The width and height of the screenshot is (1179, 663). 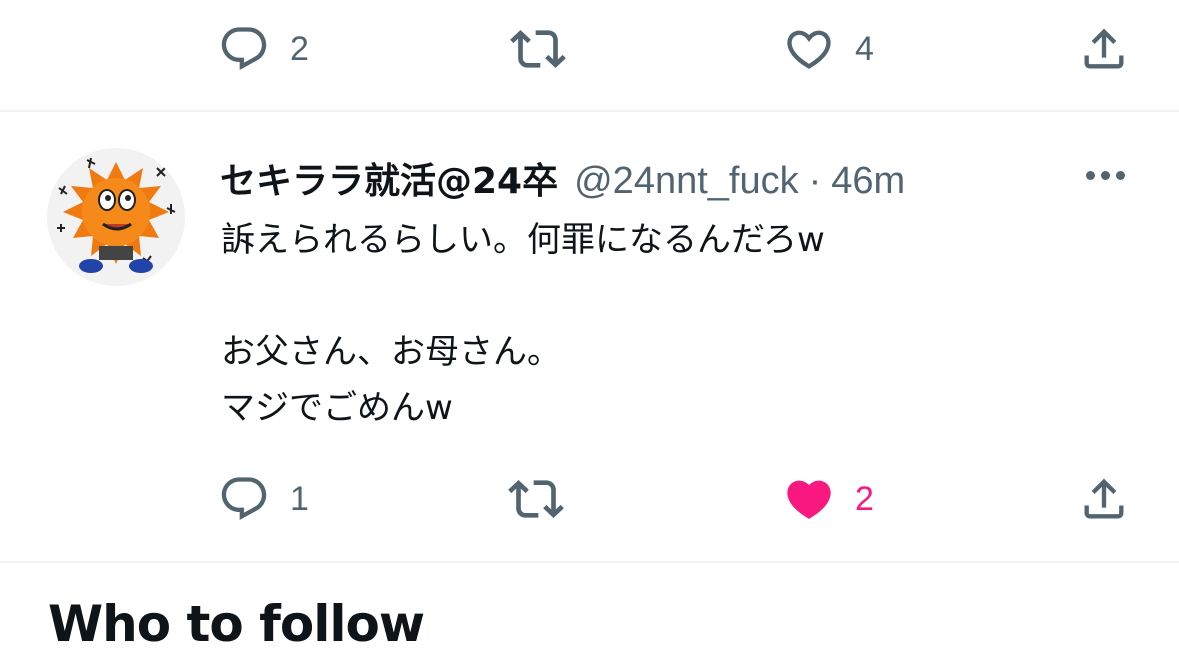 What do you see at coordinates (299, 498) in the screenshot?
I see `reply-count: 1` at bounding box center [299, 498].